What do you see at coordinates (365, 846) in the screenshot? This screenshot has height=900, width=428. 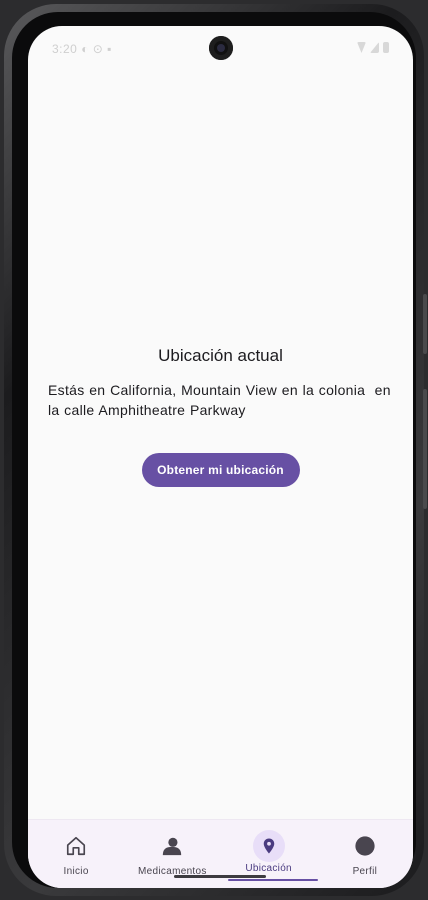 I see `circle-icon` at bounding box center [365, 846].